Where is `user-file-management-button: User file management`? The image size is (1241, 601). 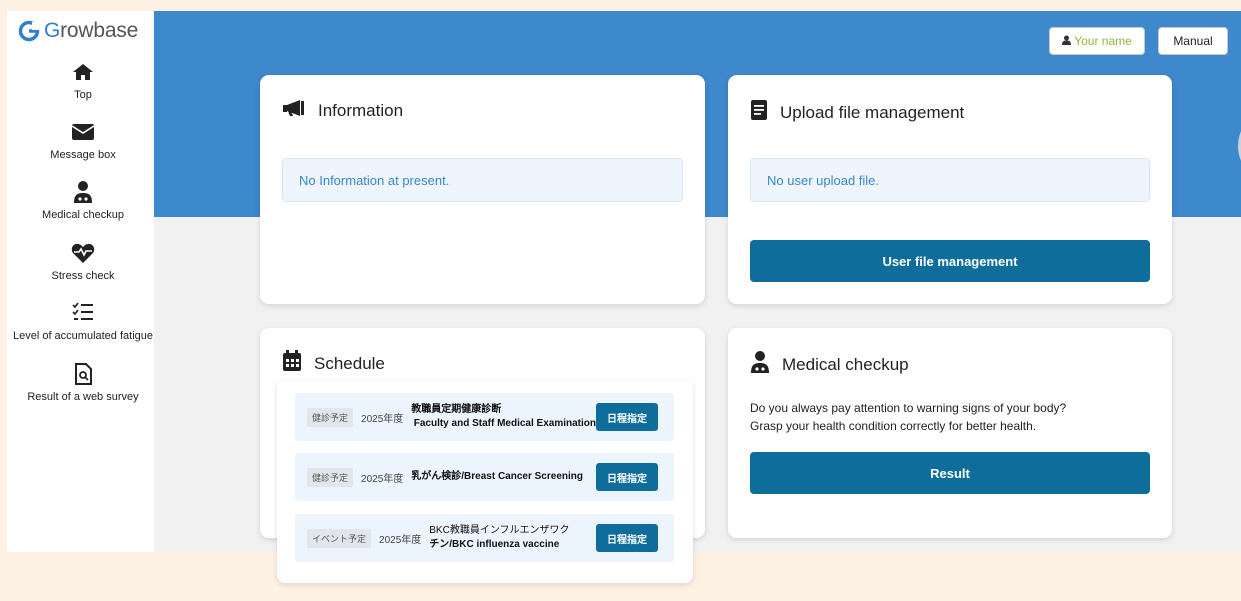
user-file-management-button: User file management is located at coordinates (950, 261).